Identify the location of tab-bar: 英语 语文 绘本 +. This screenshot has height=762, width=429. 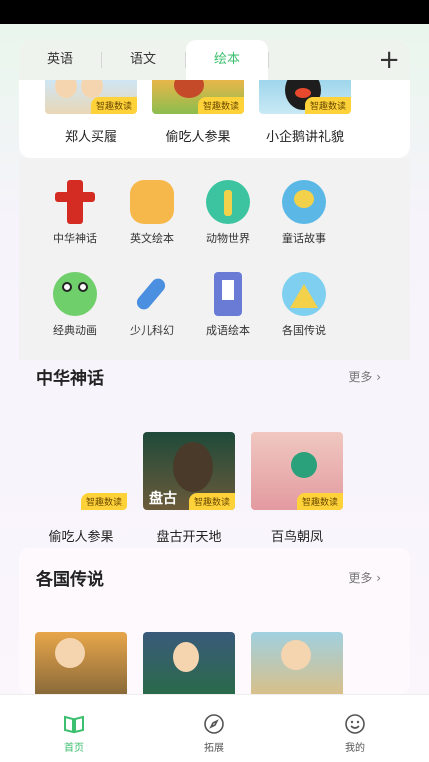
(214, 60).